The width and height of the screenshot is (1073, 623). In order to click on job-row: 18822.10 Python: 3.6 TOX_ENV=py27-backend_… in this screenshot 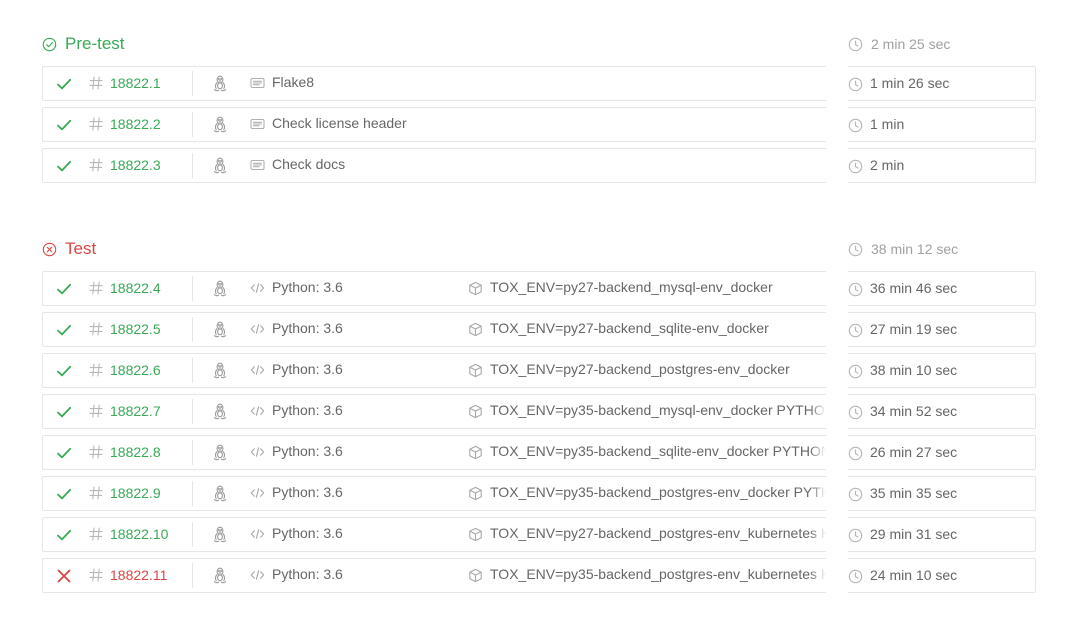, I will do `click(539, 534)`.